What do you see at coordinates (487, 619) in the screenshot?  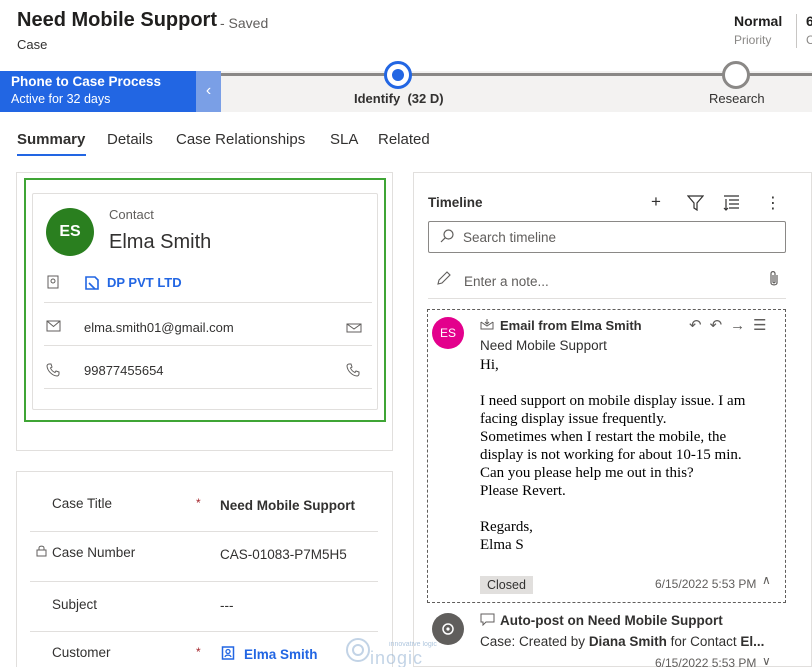 I see `post-icon` at bounding box center [487, 619].